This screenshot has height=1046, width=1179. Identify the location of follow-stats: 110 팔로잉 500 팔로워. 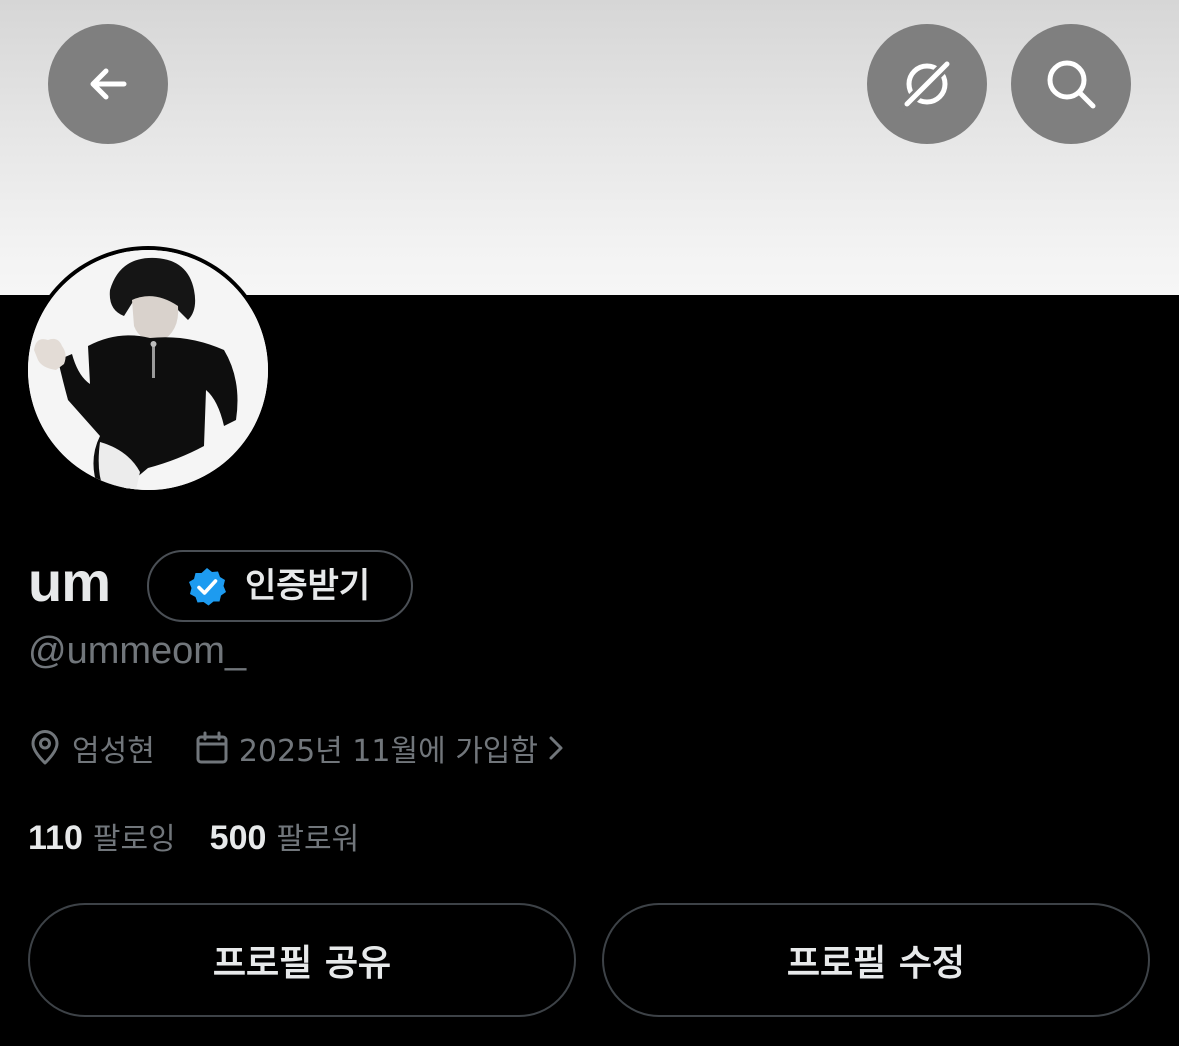
(193, 836).